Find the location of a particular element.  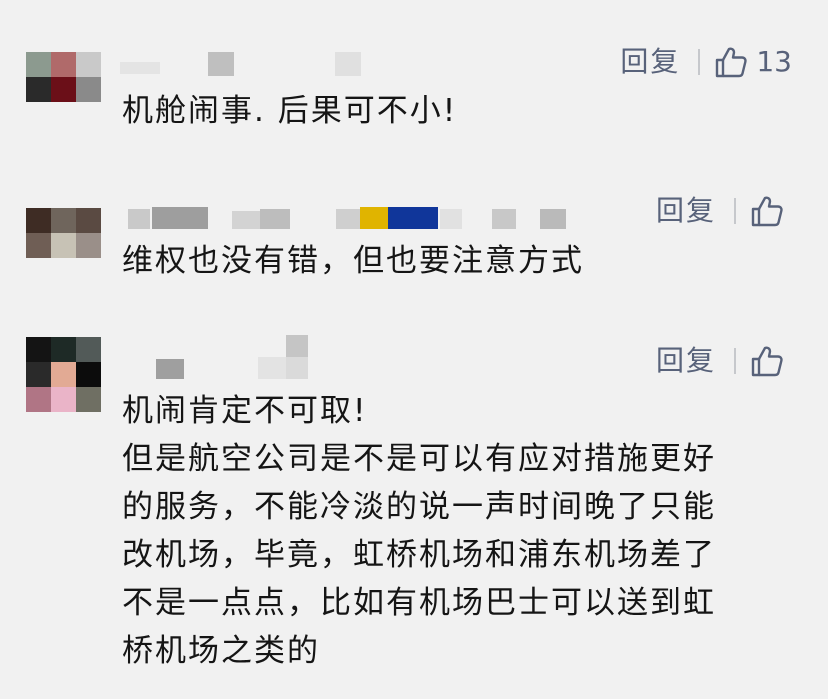

like-count: 13 is located at coordinates (774, 61).